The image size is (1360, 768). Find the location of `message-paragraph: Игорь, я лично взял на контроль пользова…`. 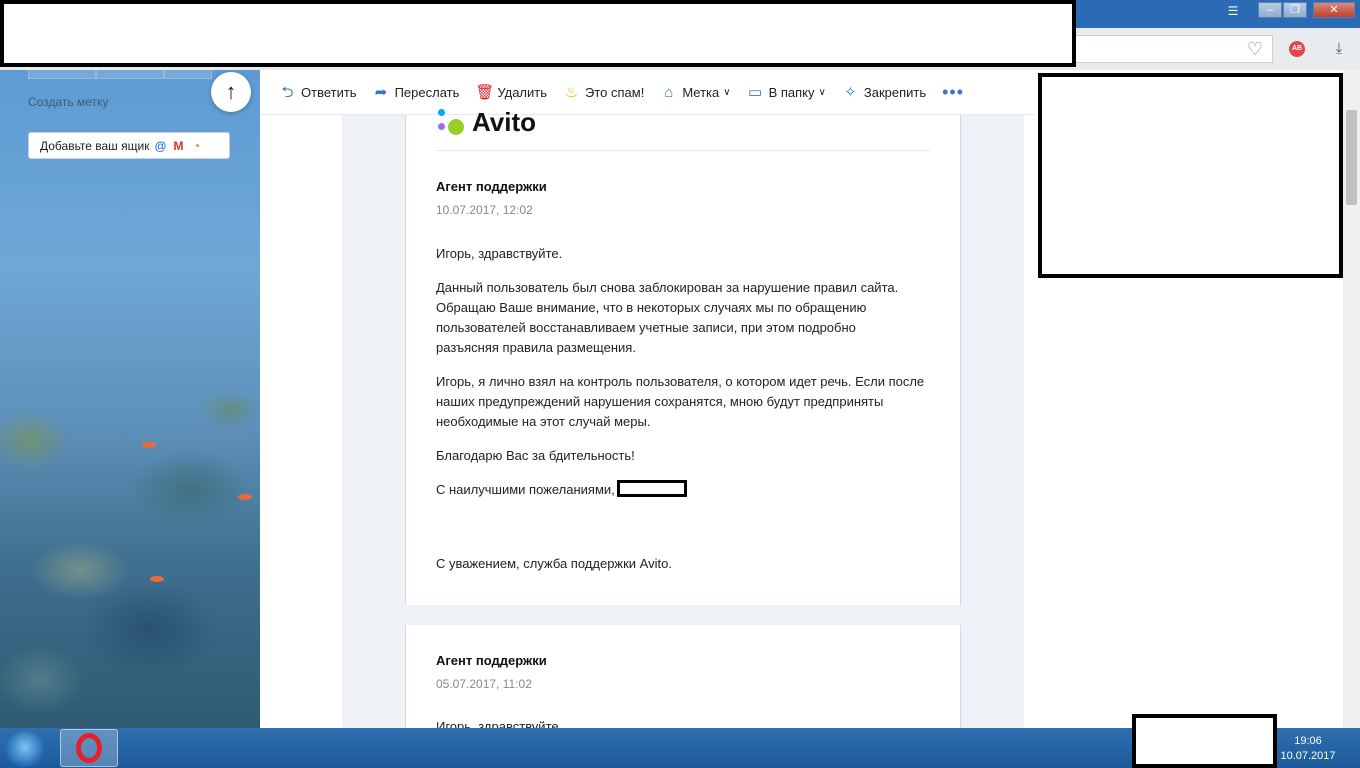

message-paragraph: Игорь, я лично взял на контроль пользова… is located at coordinates (680, 401).